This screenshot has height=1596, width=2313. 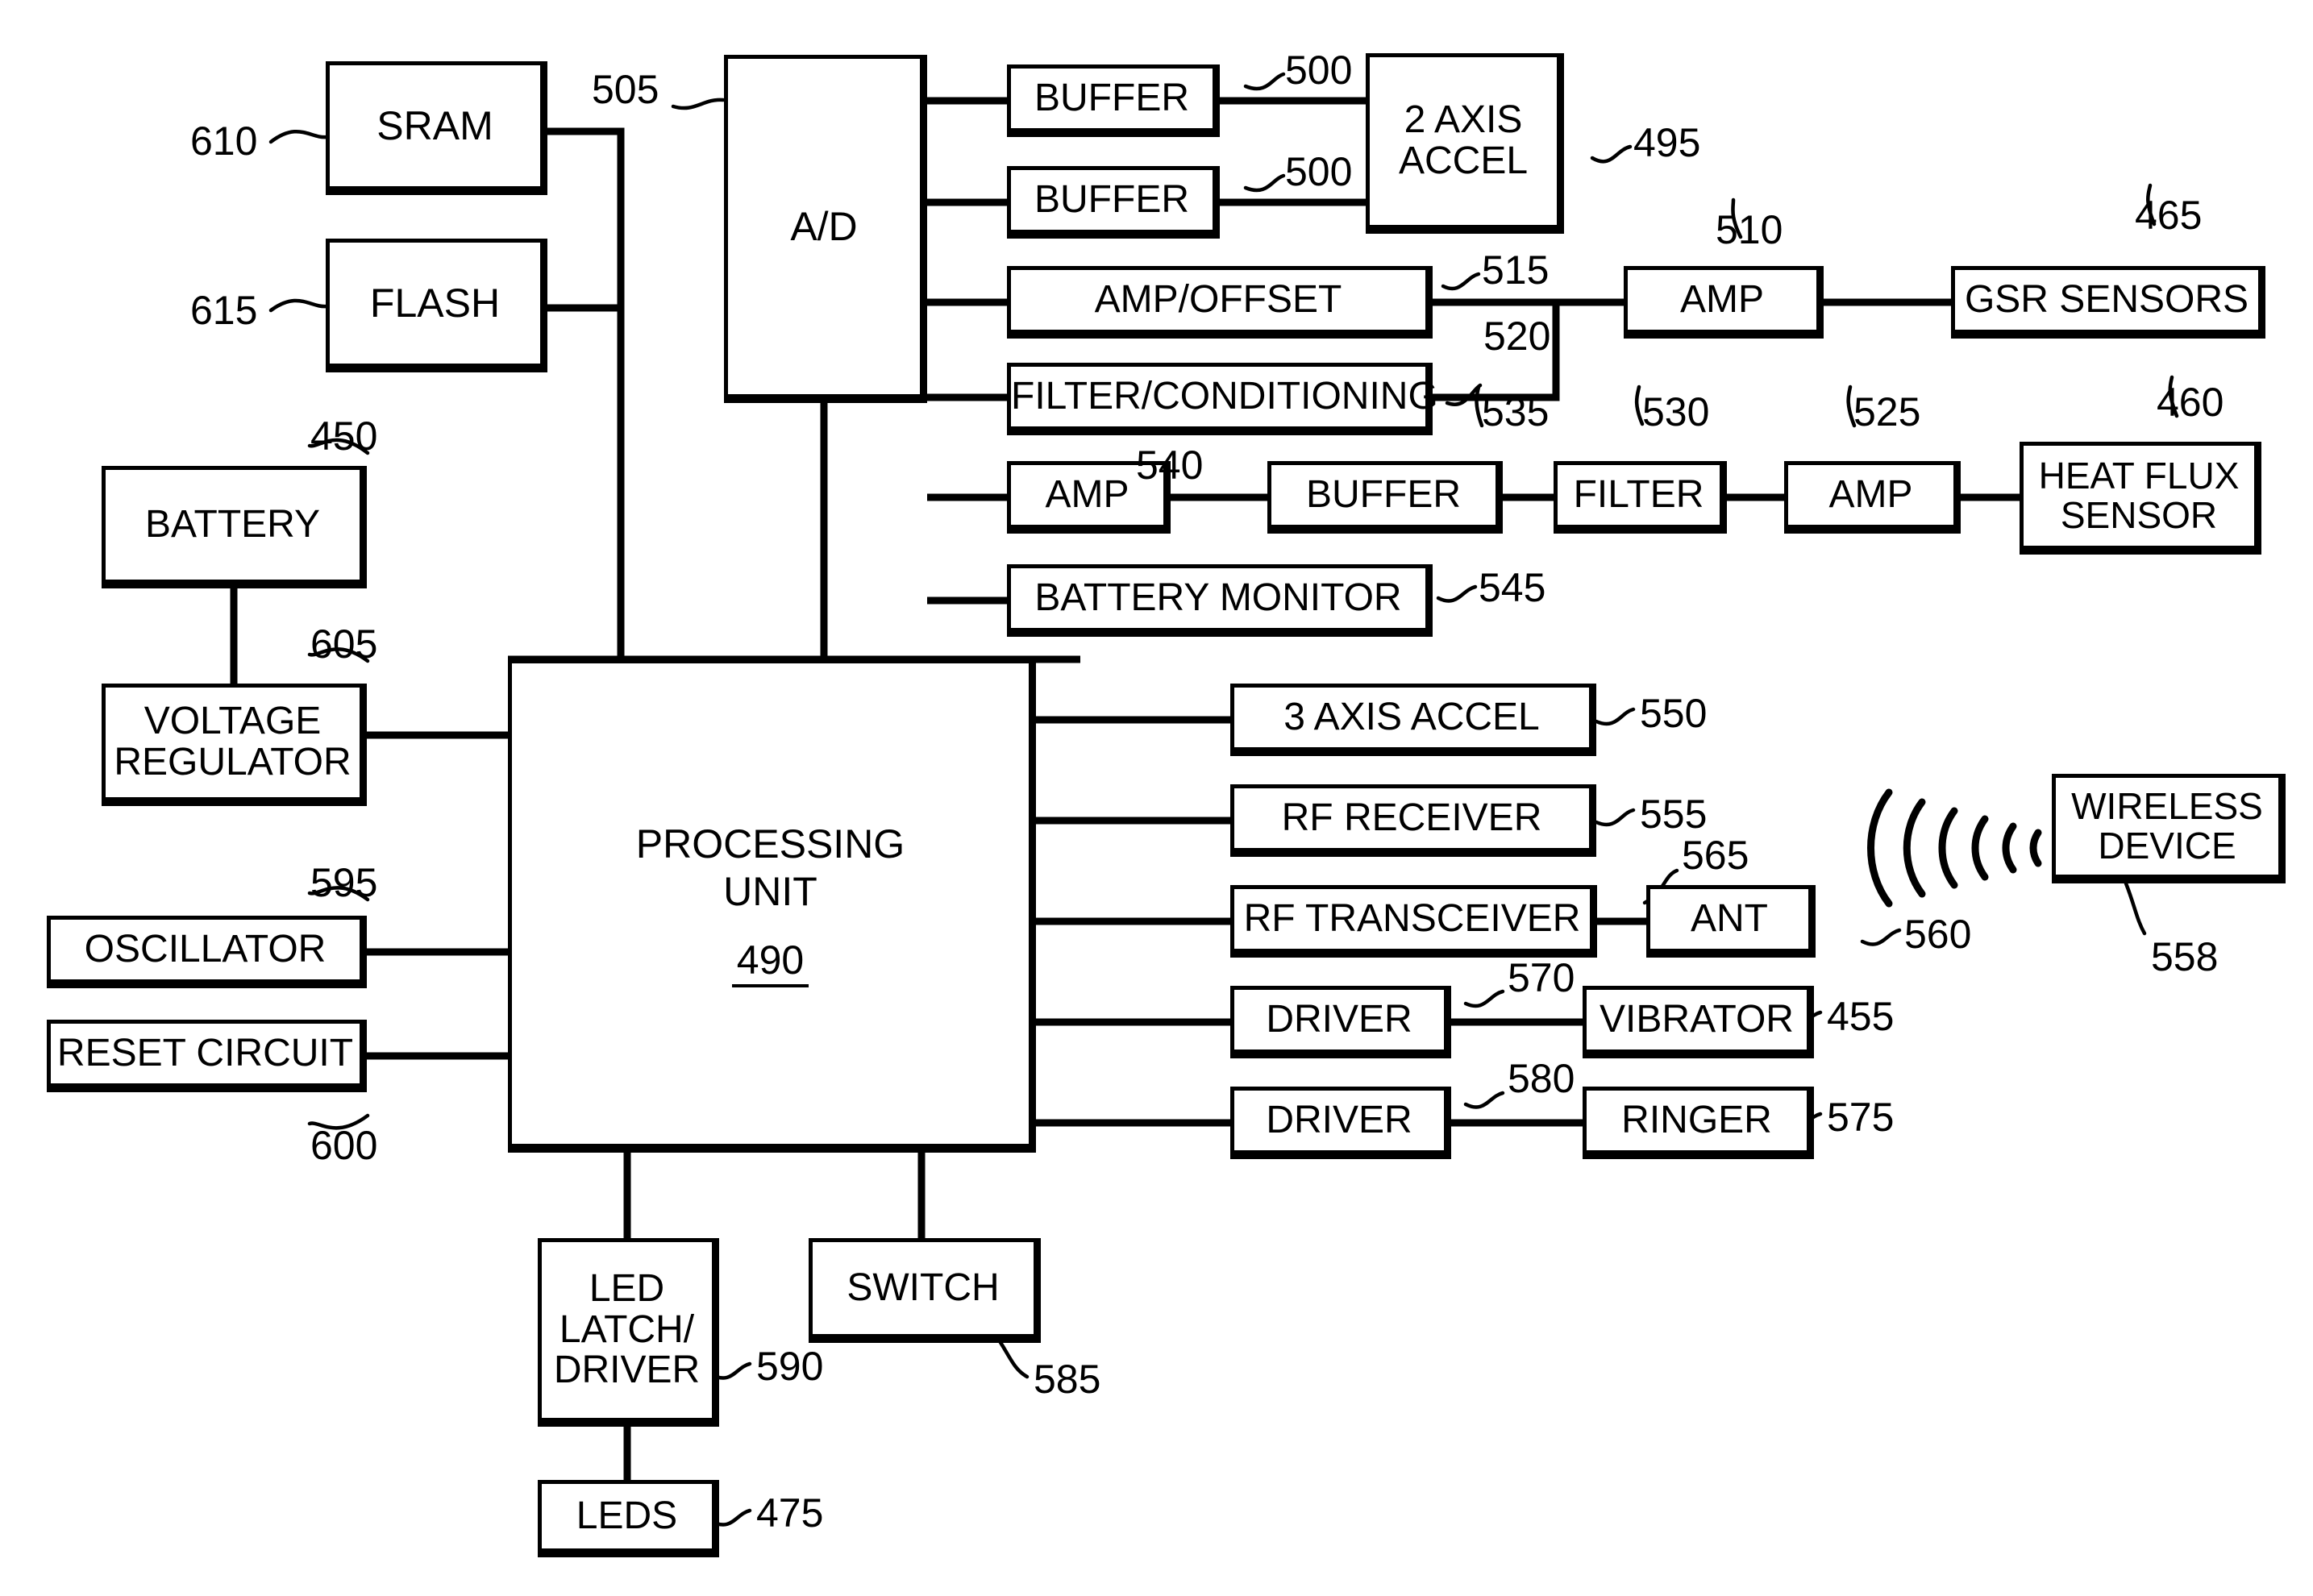 What do you see at coordinates (1113, 202) in the screenshot?
I see `block-buffer-accel-y: BUFFER` at bounding box center [1113, 202].